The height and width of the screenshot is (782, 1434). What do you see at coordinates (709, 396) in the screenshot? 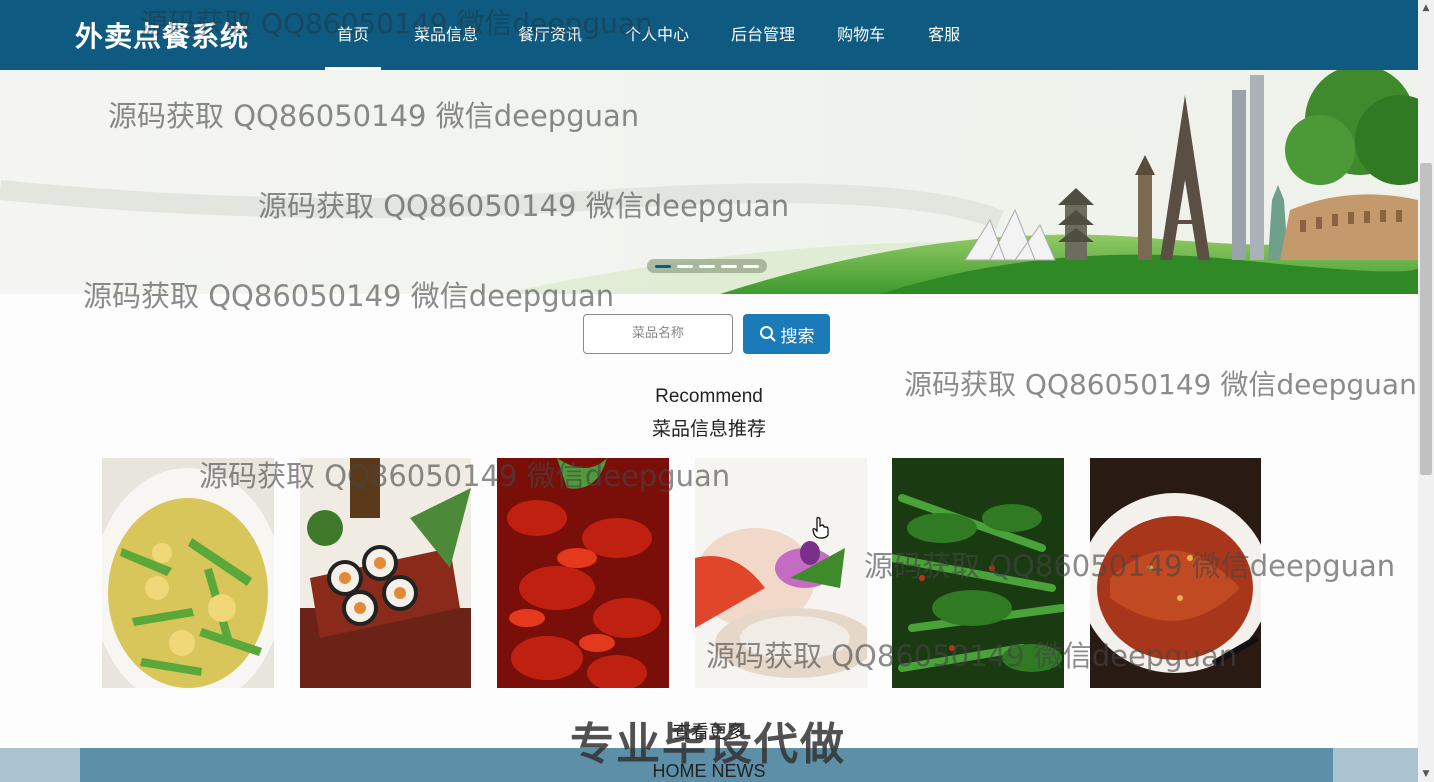
I see `section-title-en: Recommend` at bounding box center [709, 396].